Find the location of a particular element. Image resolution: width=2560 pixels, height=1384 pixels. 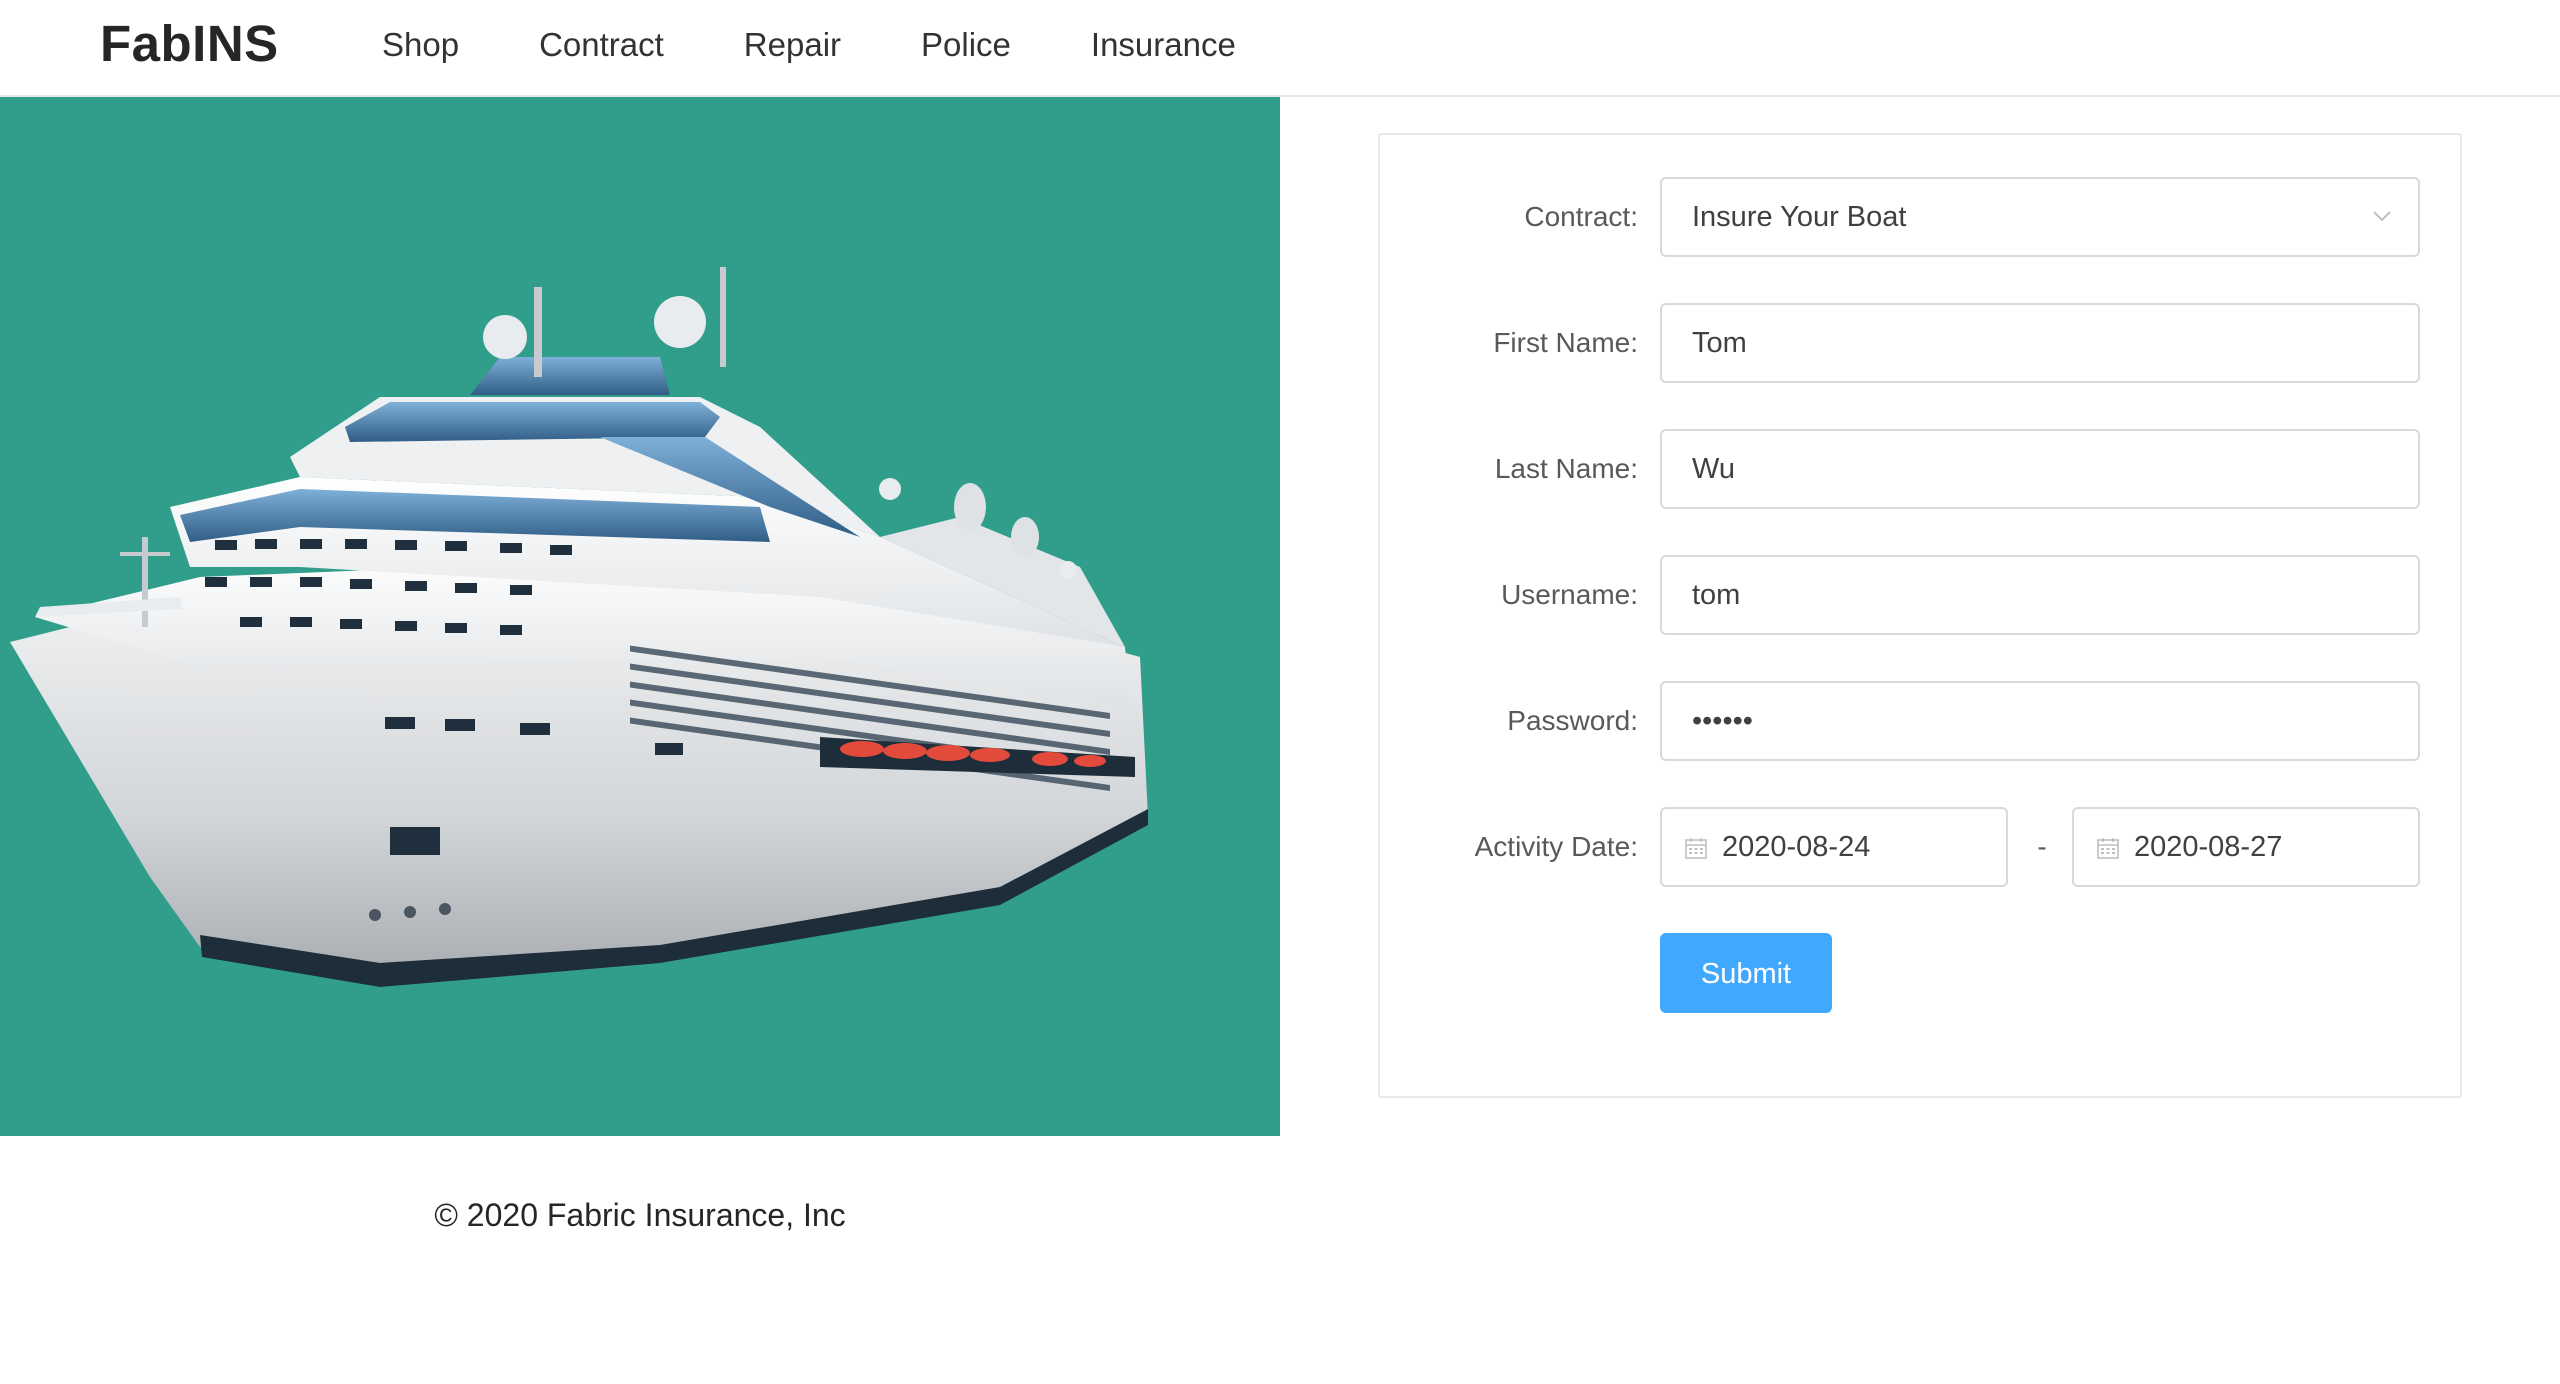

nav-item-police: Police is located at coordinates (966, 45).